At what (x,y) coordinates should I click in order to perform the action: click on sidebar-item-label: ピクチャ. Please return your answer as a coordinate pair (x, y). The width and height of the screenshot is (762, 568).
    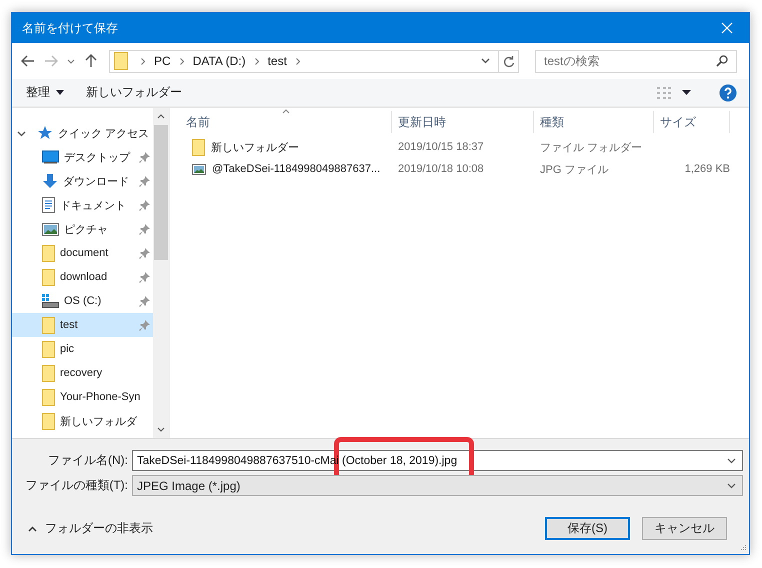
    Looking at the image, I should click on (86, 229).